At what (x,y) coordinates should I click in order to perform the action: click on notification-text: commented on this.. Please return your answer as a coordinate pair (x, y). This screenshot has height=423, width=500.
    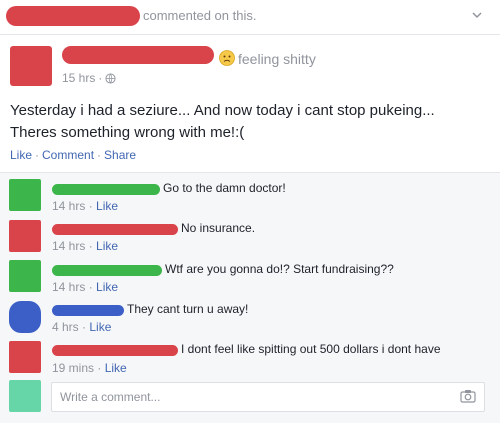
    Looking at the image, I should click on (200, 15).